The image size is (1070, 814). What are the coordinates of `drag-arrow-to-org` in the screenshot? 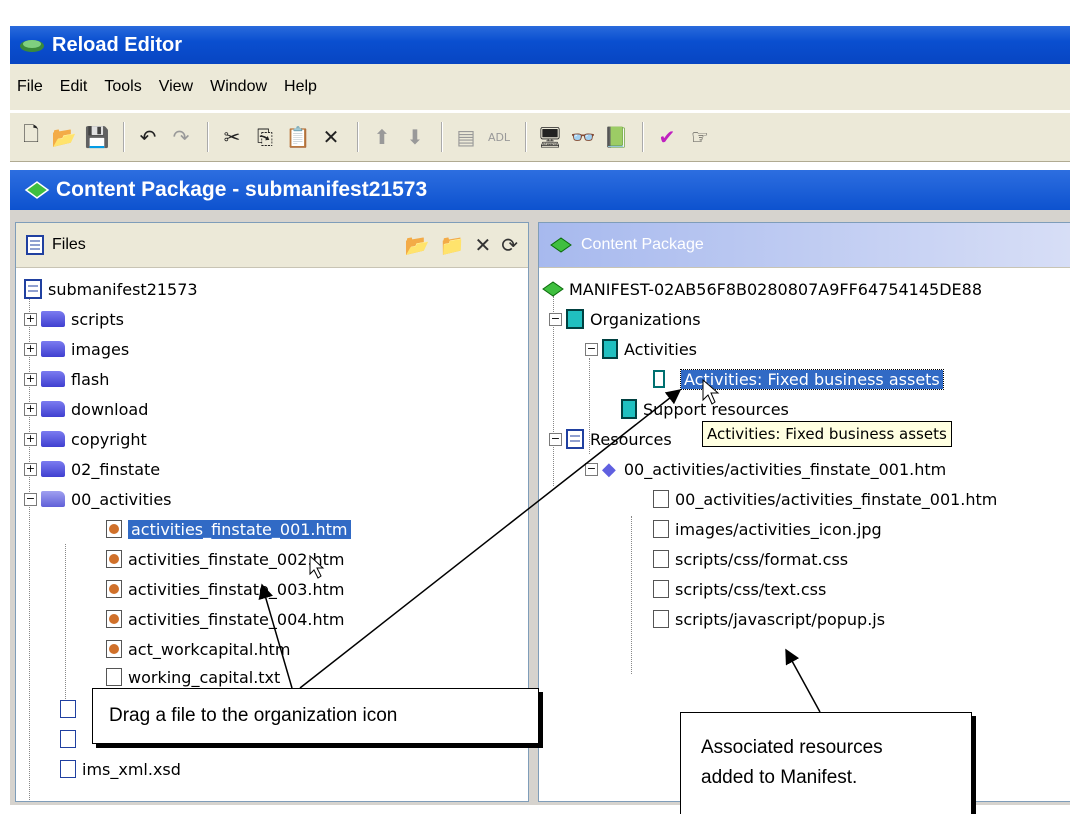 It's located at (490, 539).